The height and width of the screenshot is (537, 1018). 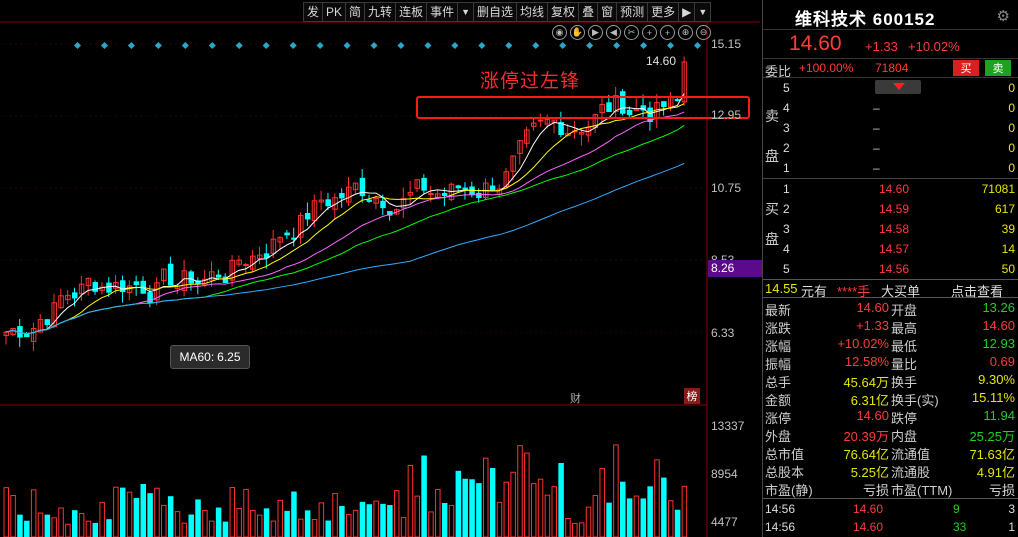 What do you see at coordinates (904, 382) in the screenshot?
I see `stat-label: 换手` at bounding box center [904, 382].